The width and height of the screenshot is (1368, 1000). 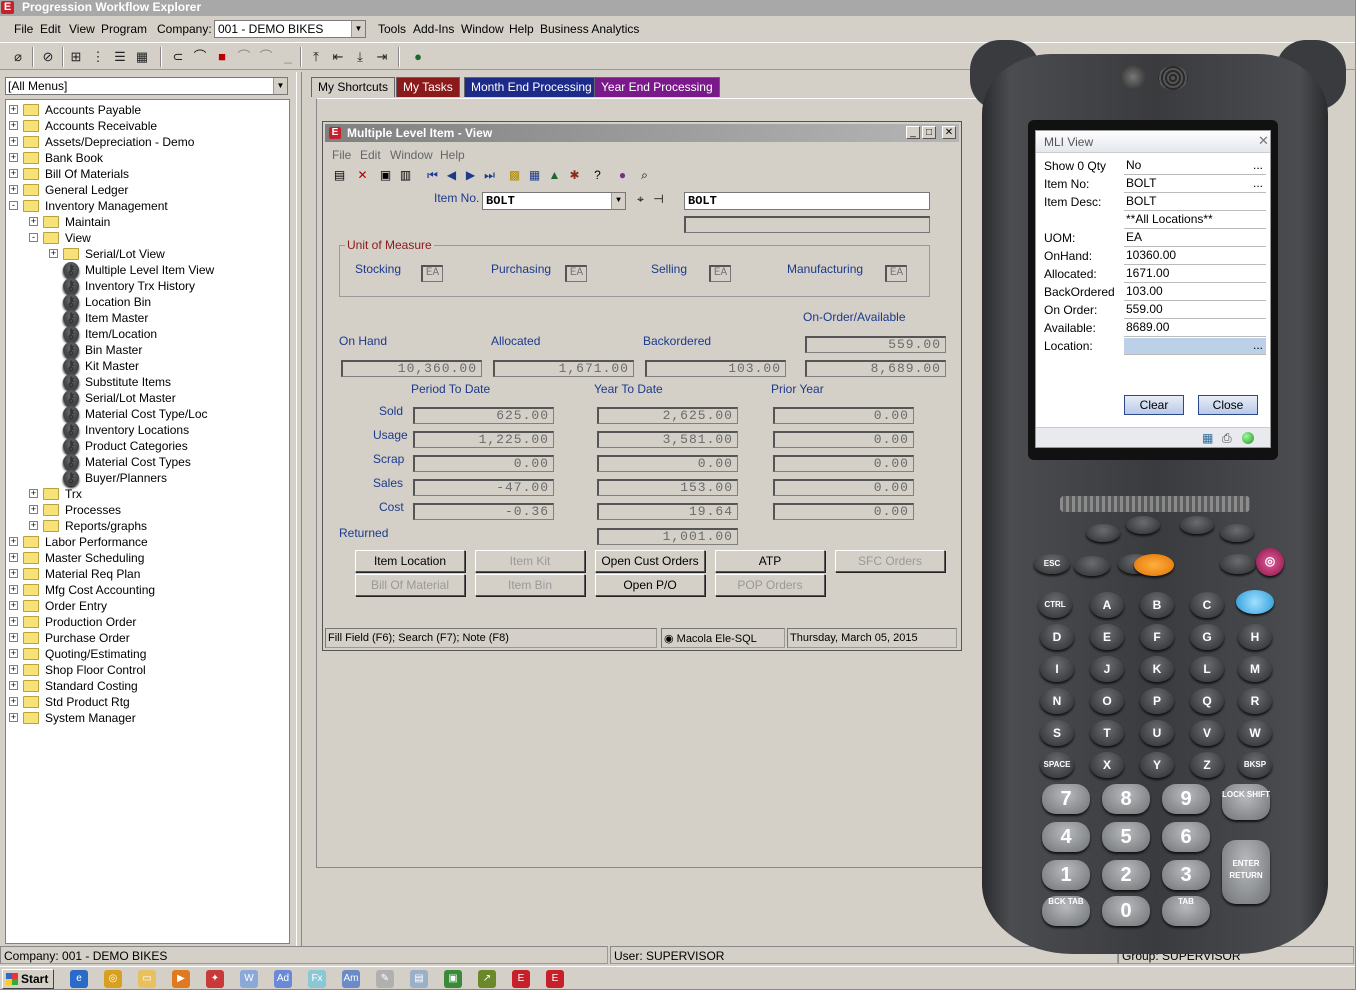 I want to click on number-key: 2, so click(x=1126, y=875).